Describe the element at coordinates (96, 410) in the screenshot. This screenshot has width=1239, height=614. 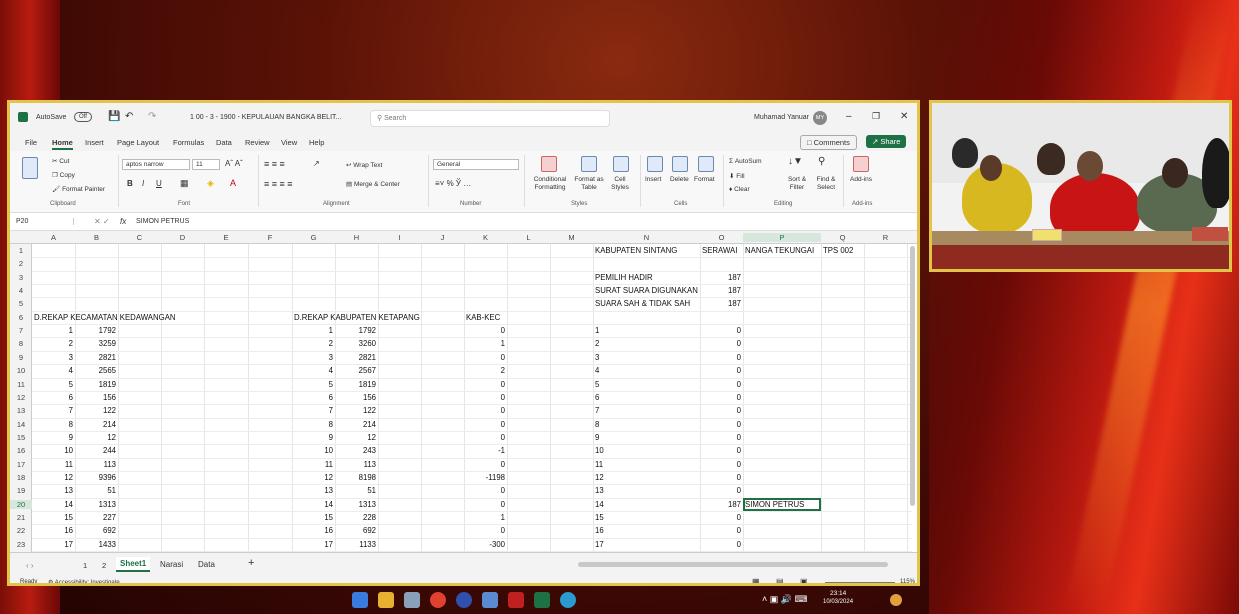
I see `cell-b13: 122` at that location.